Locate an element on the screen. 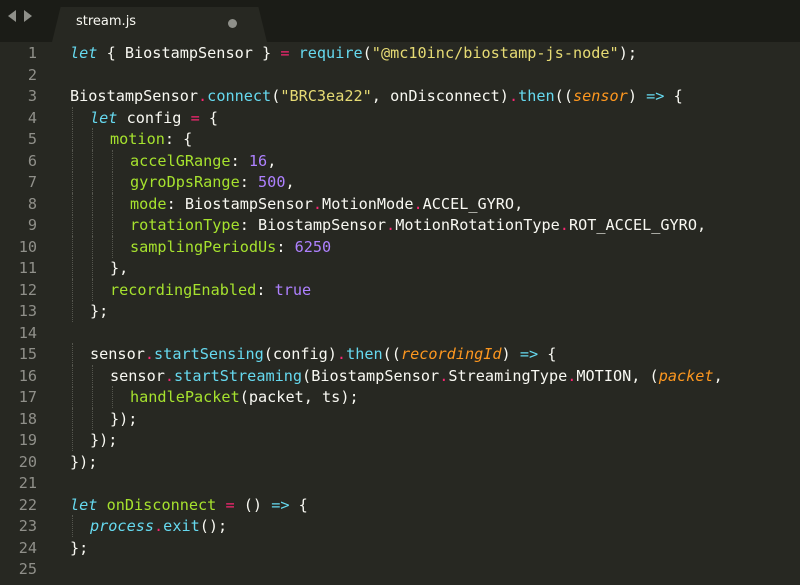 This screenshot has height=585, width=800. code-token: (( is located at coordinates (563, 96).